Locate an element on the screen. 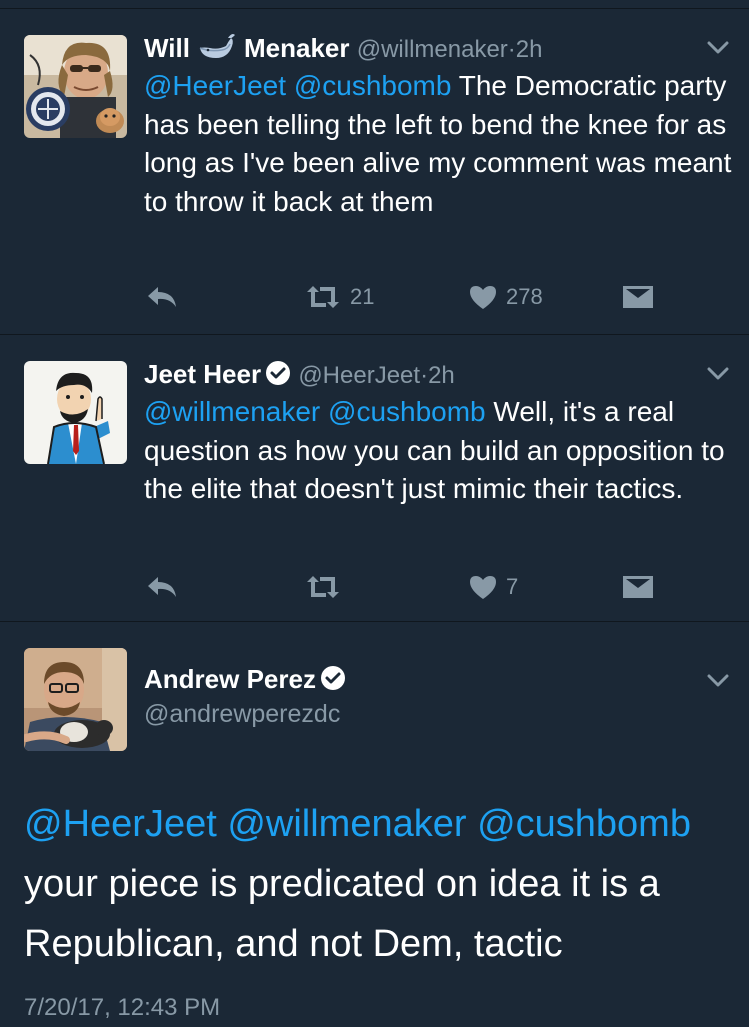 The height and width of the screenshot is (1027, 749). whale-emoji-icon is located at coordinates (217, 50).